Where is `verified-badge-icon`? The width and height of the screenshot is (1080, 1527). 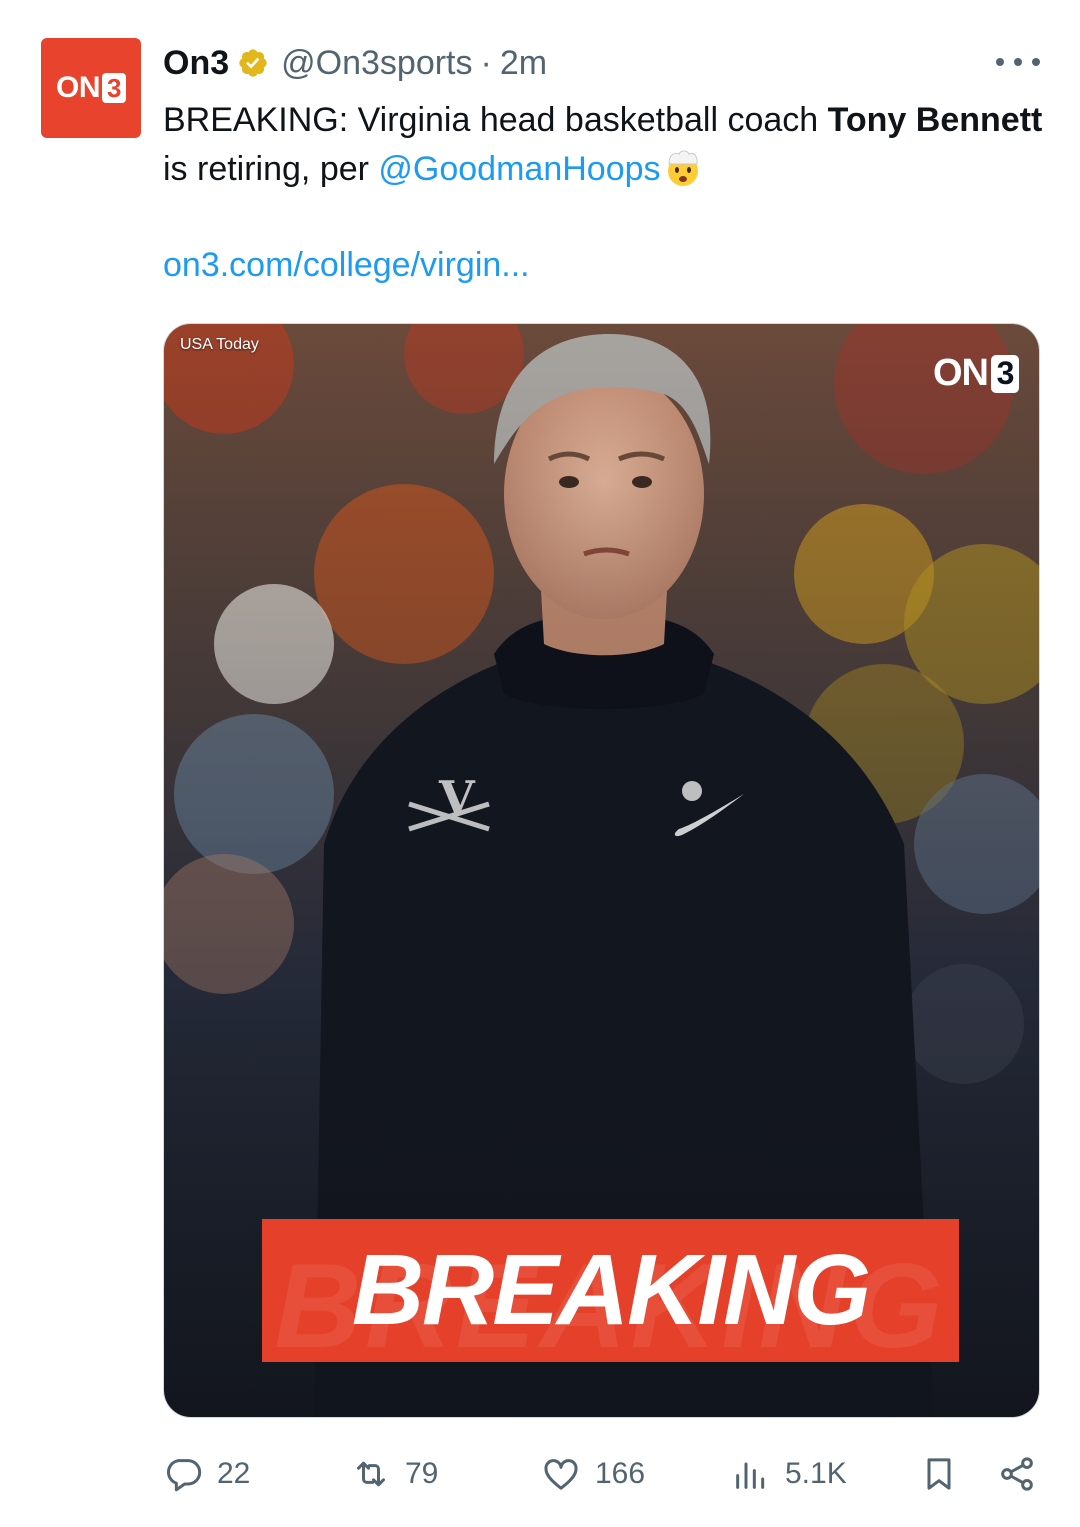 verified-badge-icon is located at coordinates (253, 63).